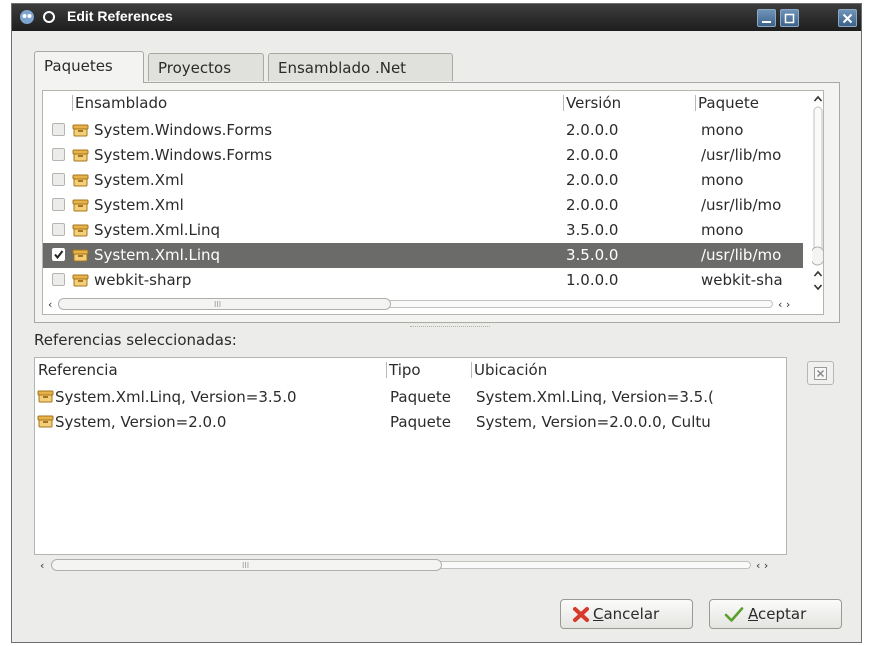 This screenshot has height=646, width=870. Describe the element at coordinates (423, 130) in the screenshot. I see `package-row: System.Windows.Forms 2.0.0.0 mono` at that location.